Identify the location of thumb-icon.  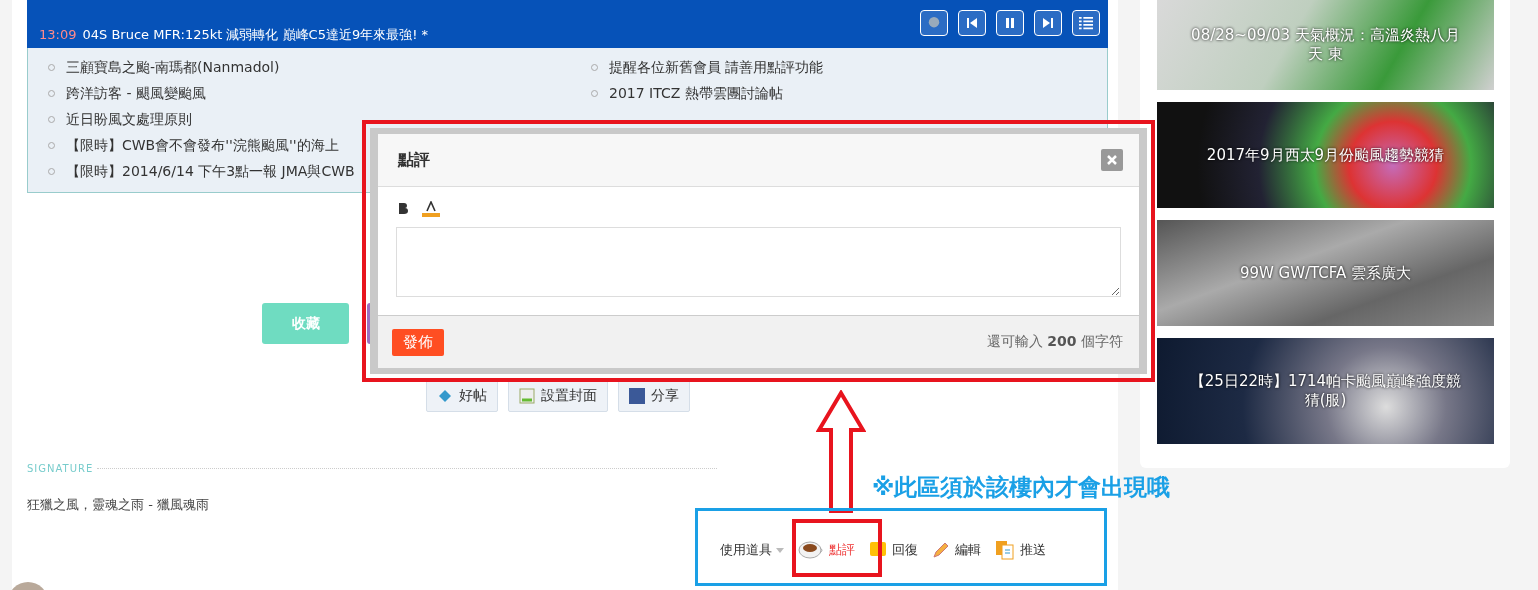
(445, 396).